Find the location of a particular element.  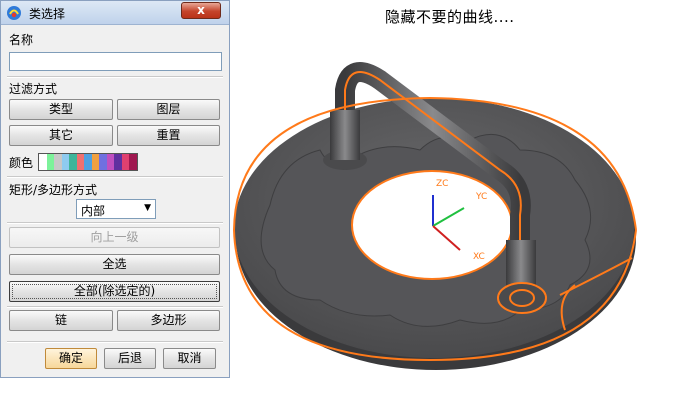

filter-label: 过滤方式 is located at coordinates (33, 89).